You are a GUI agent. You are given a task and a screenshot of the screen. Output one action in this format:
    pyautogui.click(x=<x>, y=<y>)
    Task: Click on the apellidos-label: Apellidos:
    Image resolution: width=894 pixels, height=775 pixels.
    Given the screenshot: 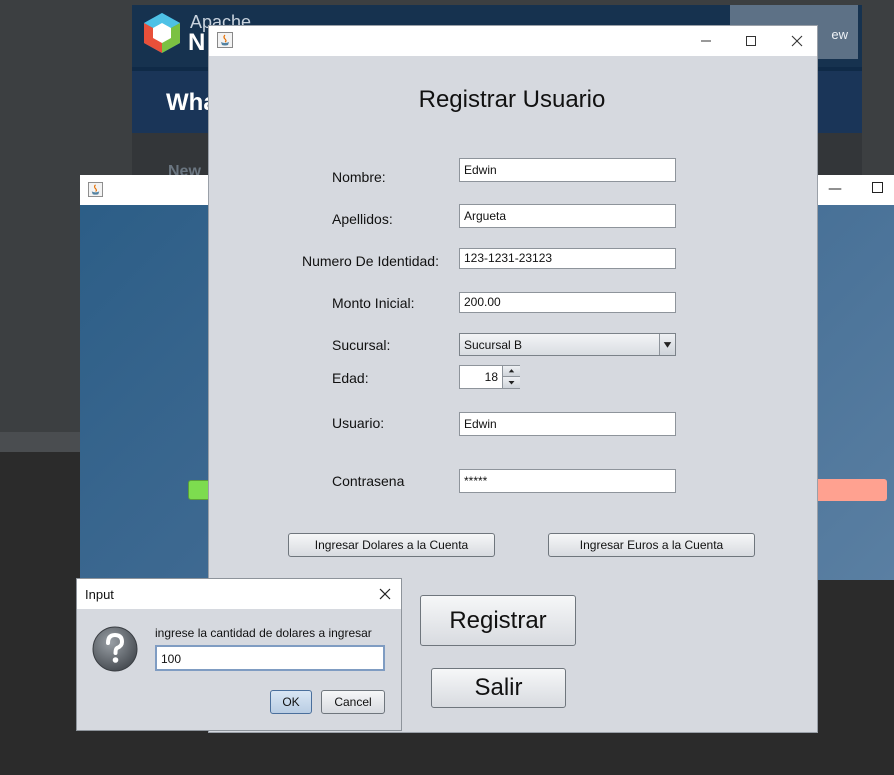 What is the action you would take?
    pyautogui.click(x=362, y=219)
    